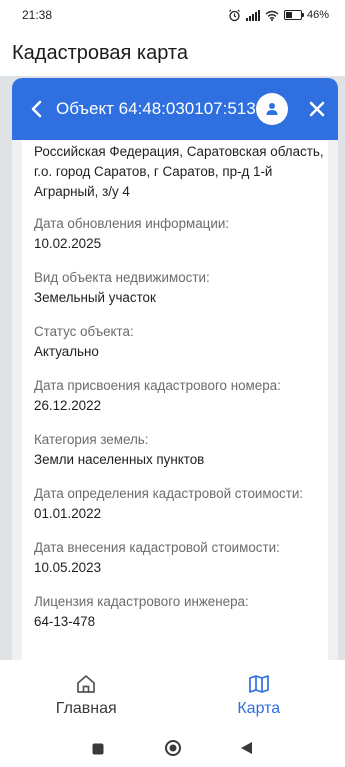  I want to click on square-icon, so click(98, 749).